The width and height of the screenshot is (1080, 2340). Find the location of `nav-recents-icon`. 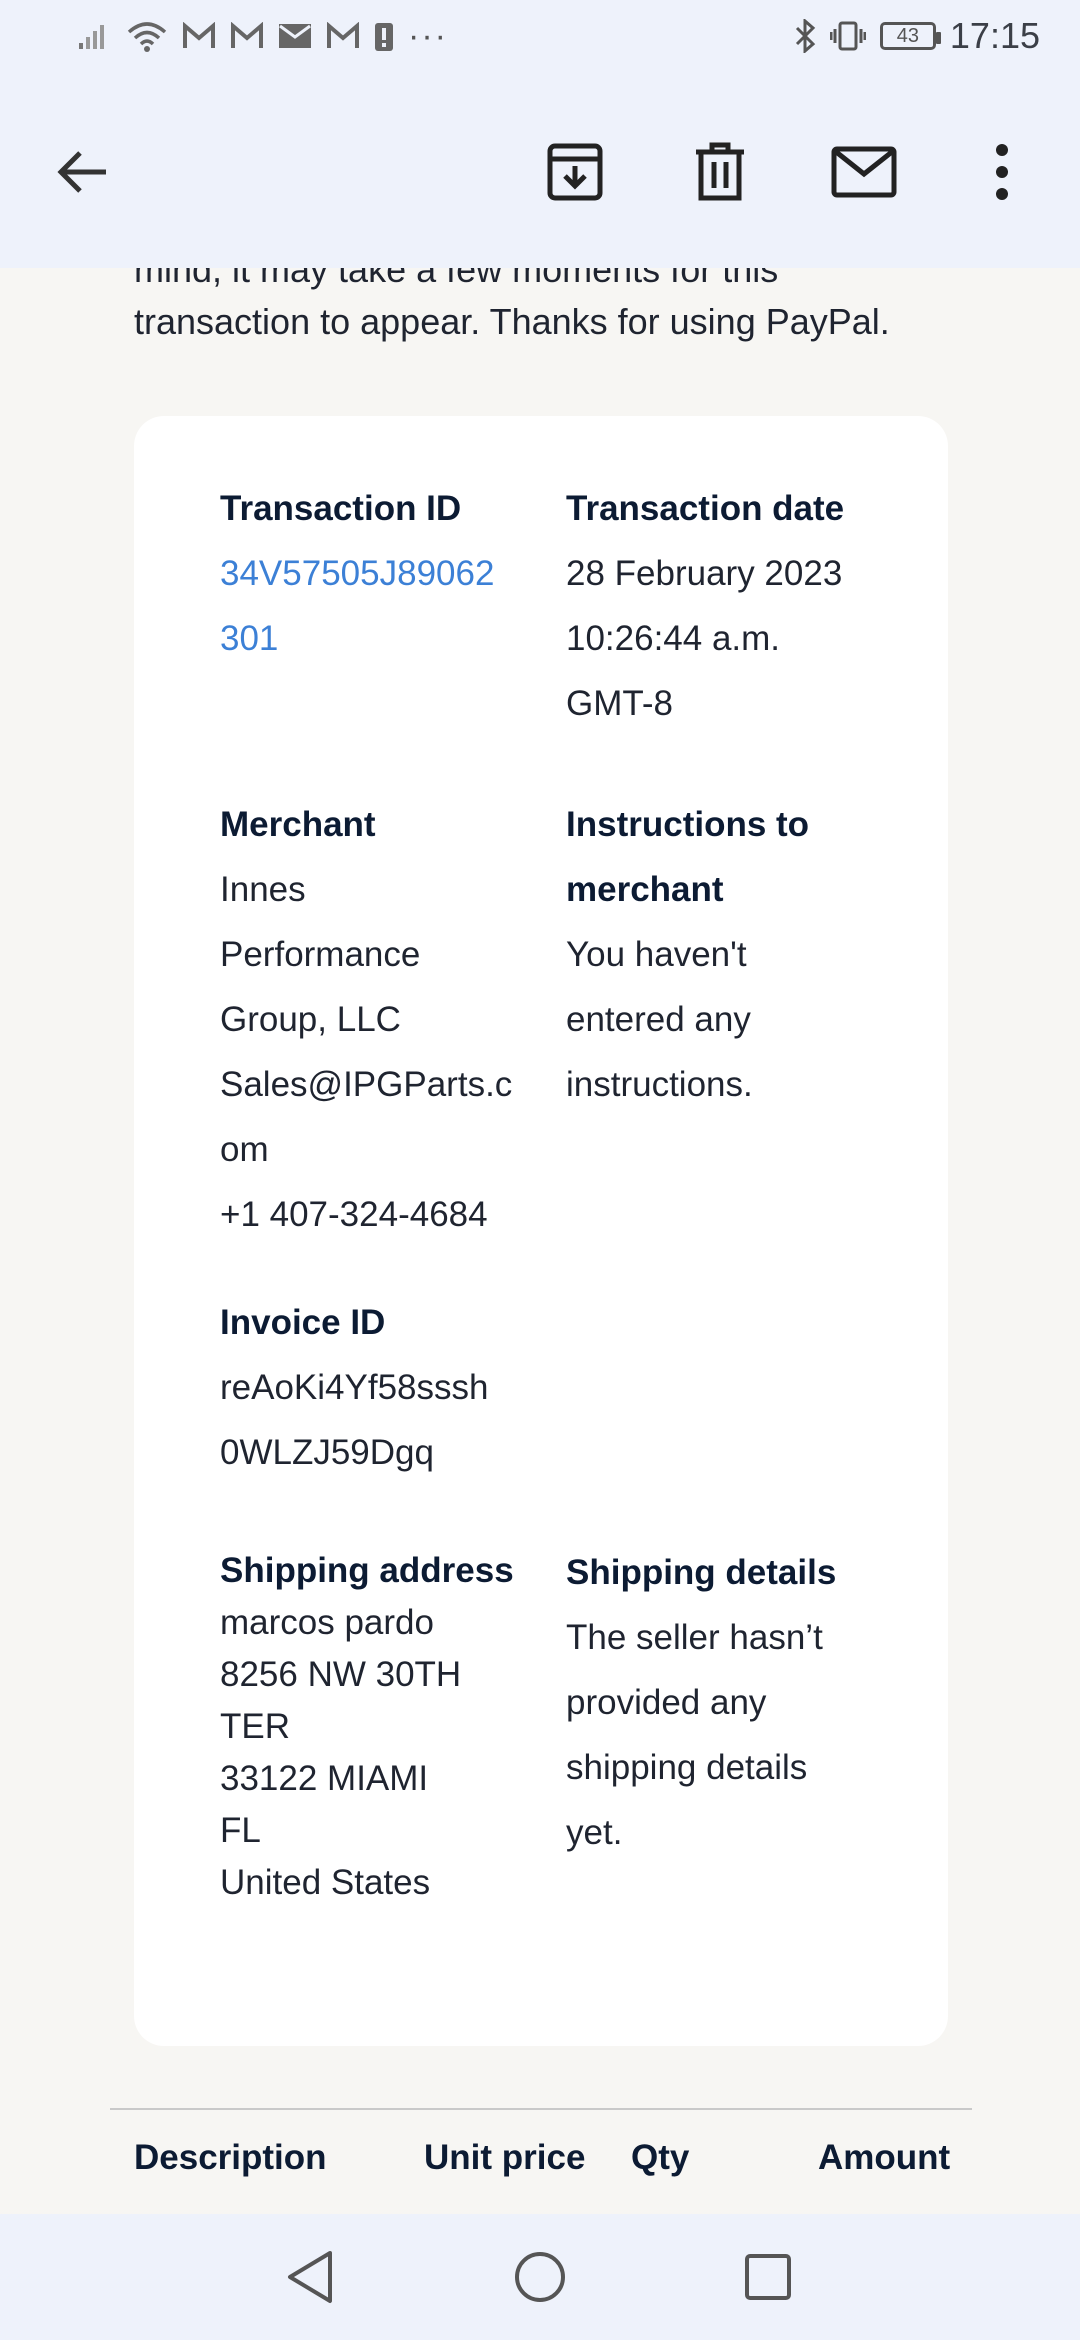

nav-recents-icon is located at coordinates (768, 2277).